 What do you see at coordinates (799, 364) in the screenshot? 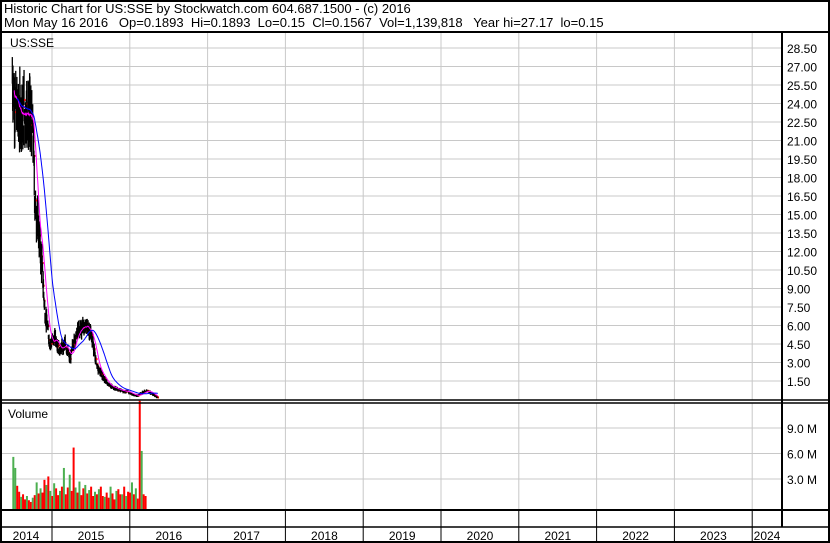
I see `price-tick-label: 3.00` at bounding box center [799, 364].